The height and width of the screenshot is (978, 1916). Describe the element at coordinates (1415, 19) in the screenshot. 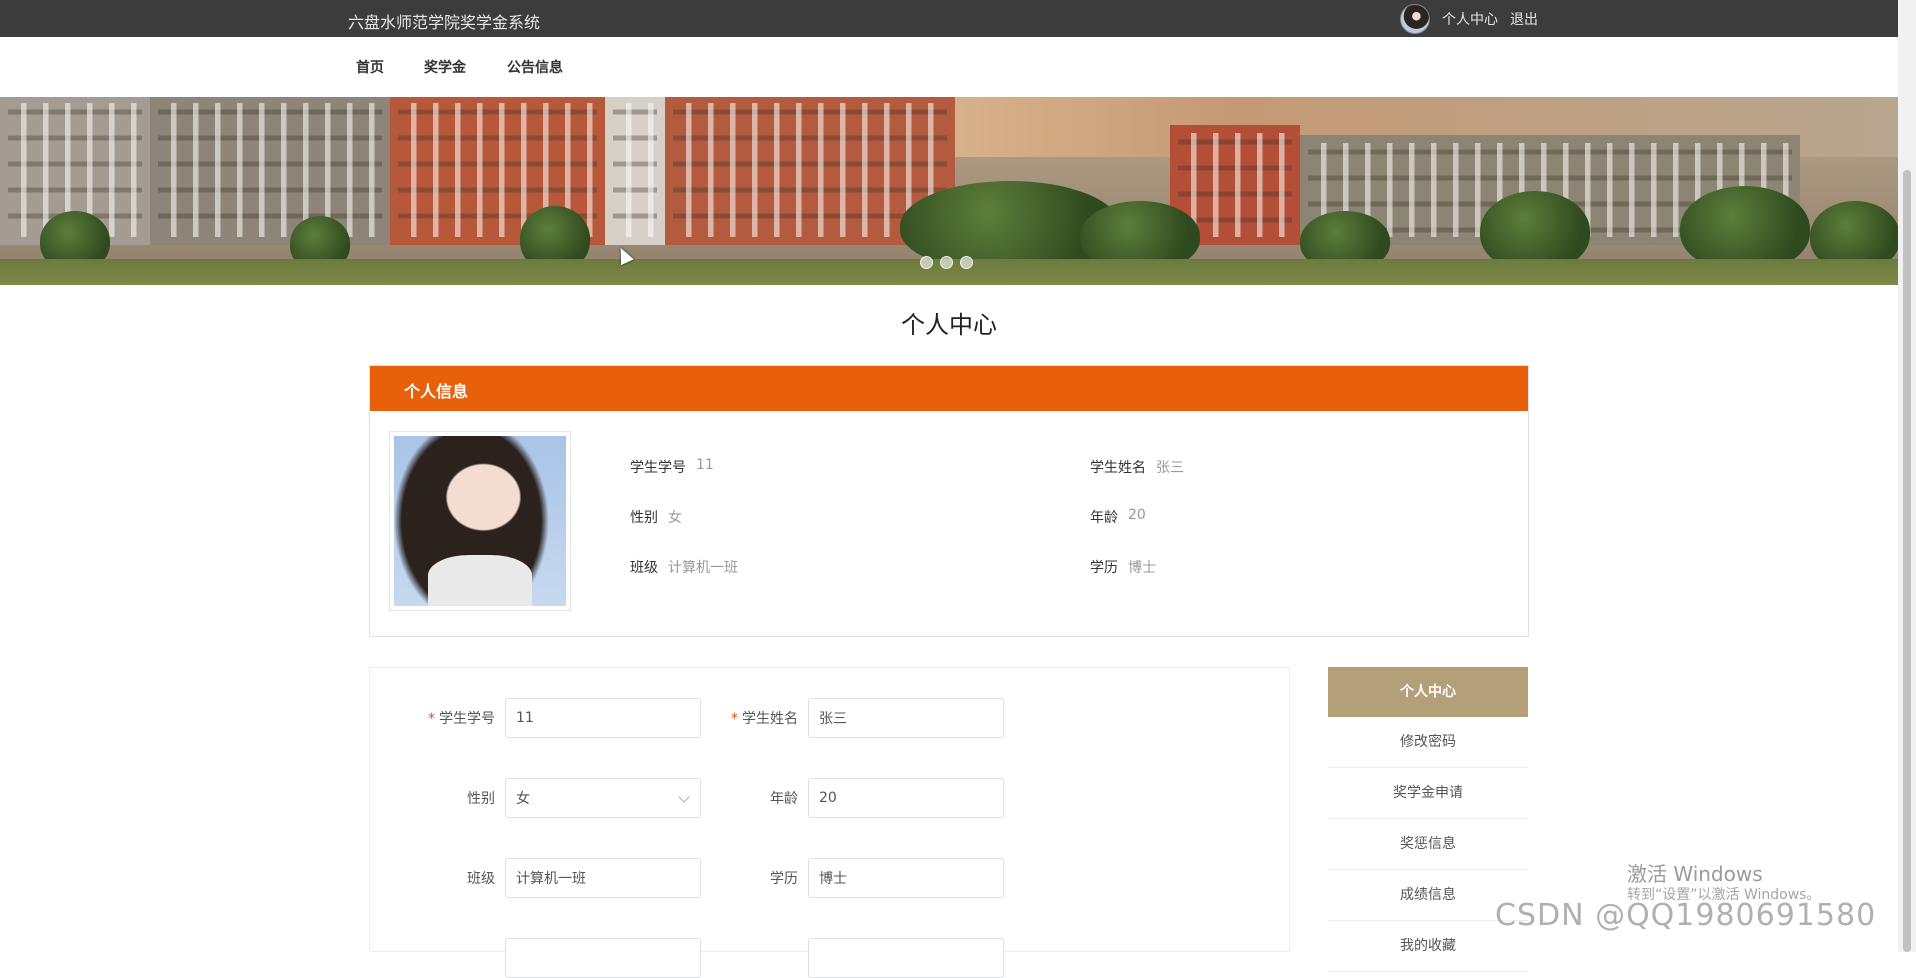

I see `avatar` at that location.